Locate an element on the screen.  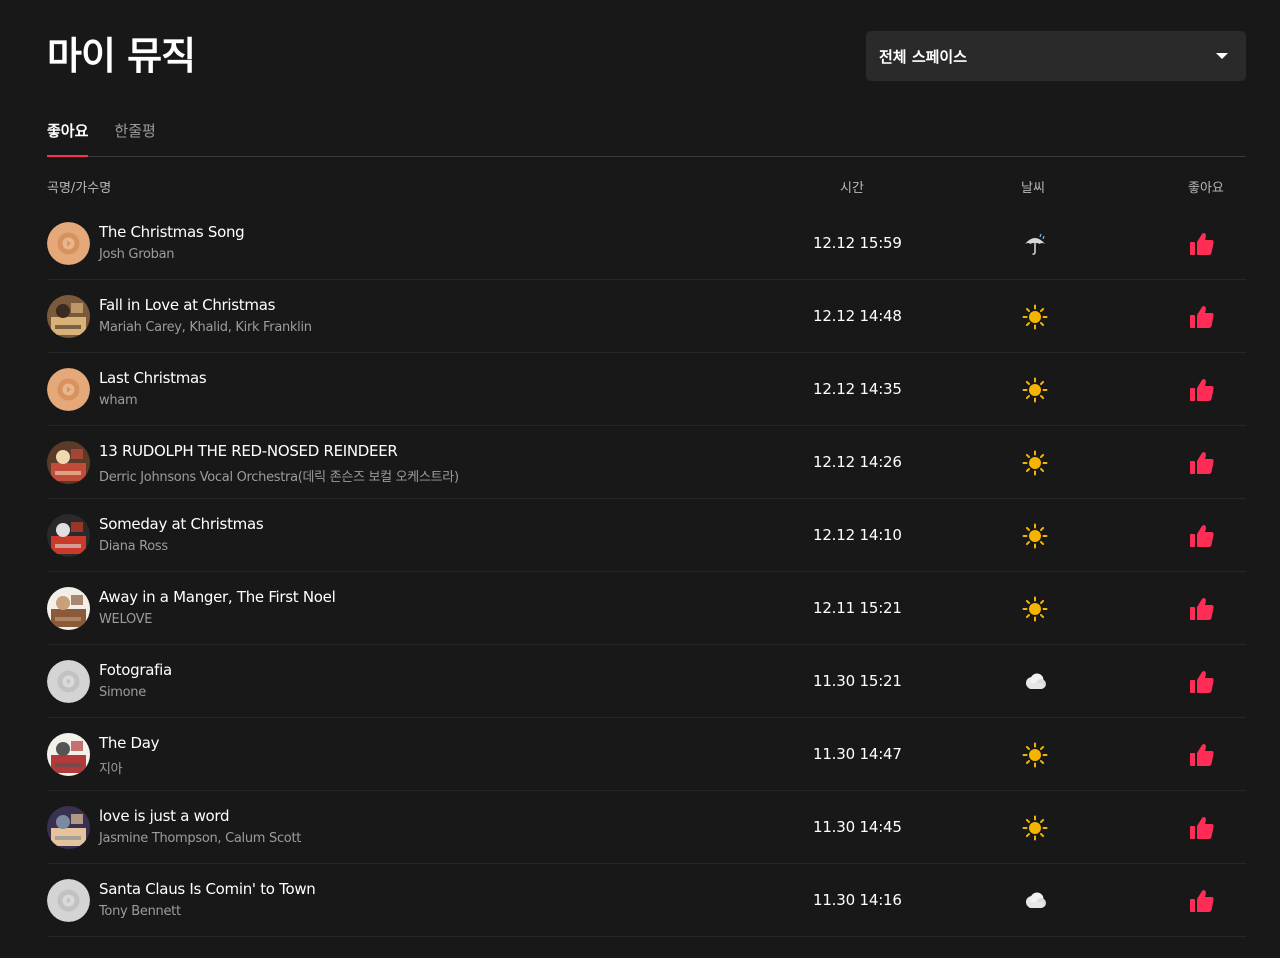
chevron-down-icon is located at coordinates (1222, 56).